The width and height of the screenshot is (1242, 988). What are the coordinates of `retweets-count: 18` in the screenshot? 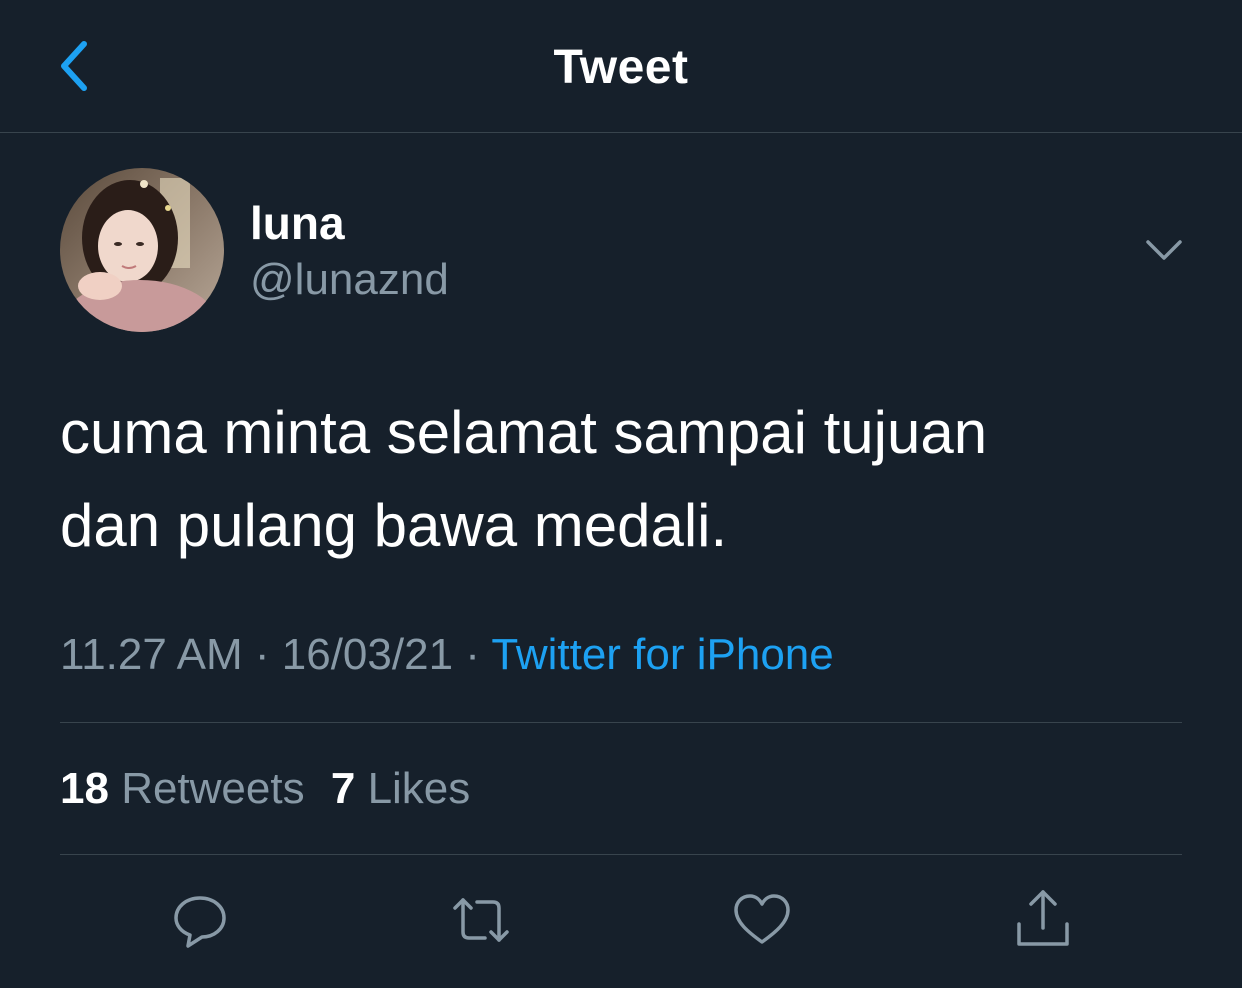 It's located at (84, 788).